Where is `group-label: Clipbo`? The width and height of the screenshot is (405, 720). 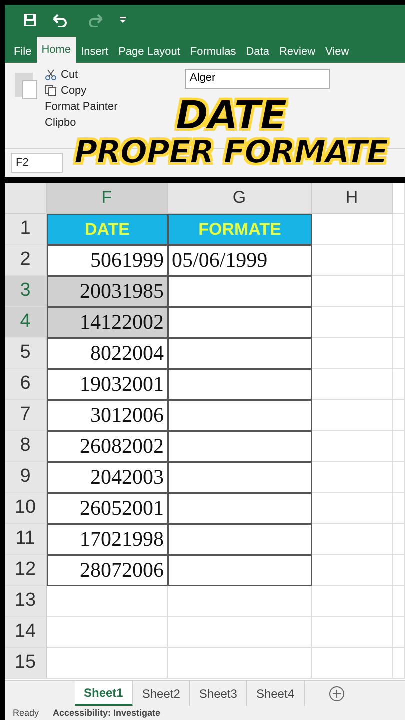
group-label: Clipbo is located at coordinates (61, 123).